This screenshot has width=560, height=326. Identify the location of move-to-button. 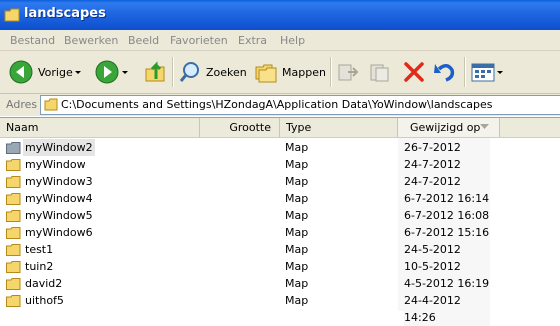
(348, 72).